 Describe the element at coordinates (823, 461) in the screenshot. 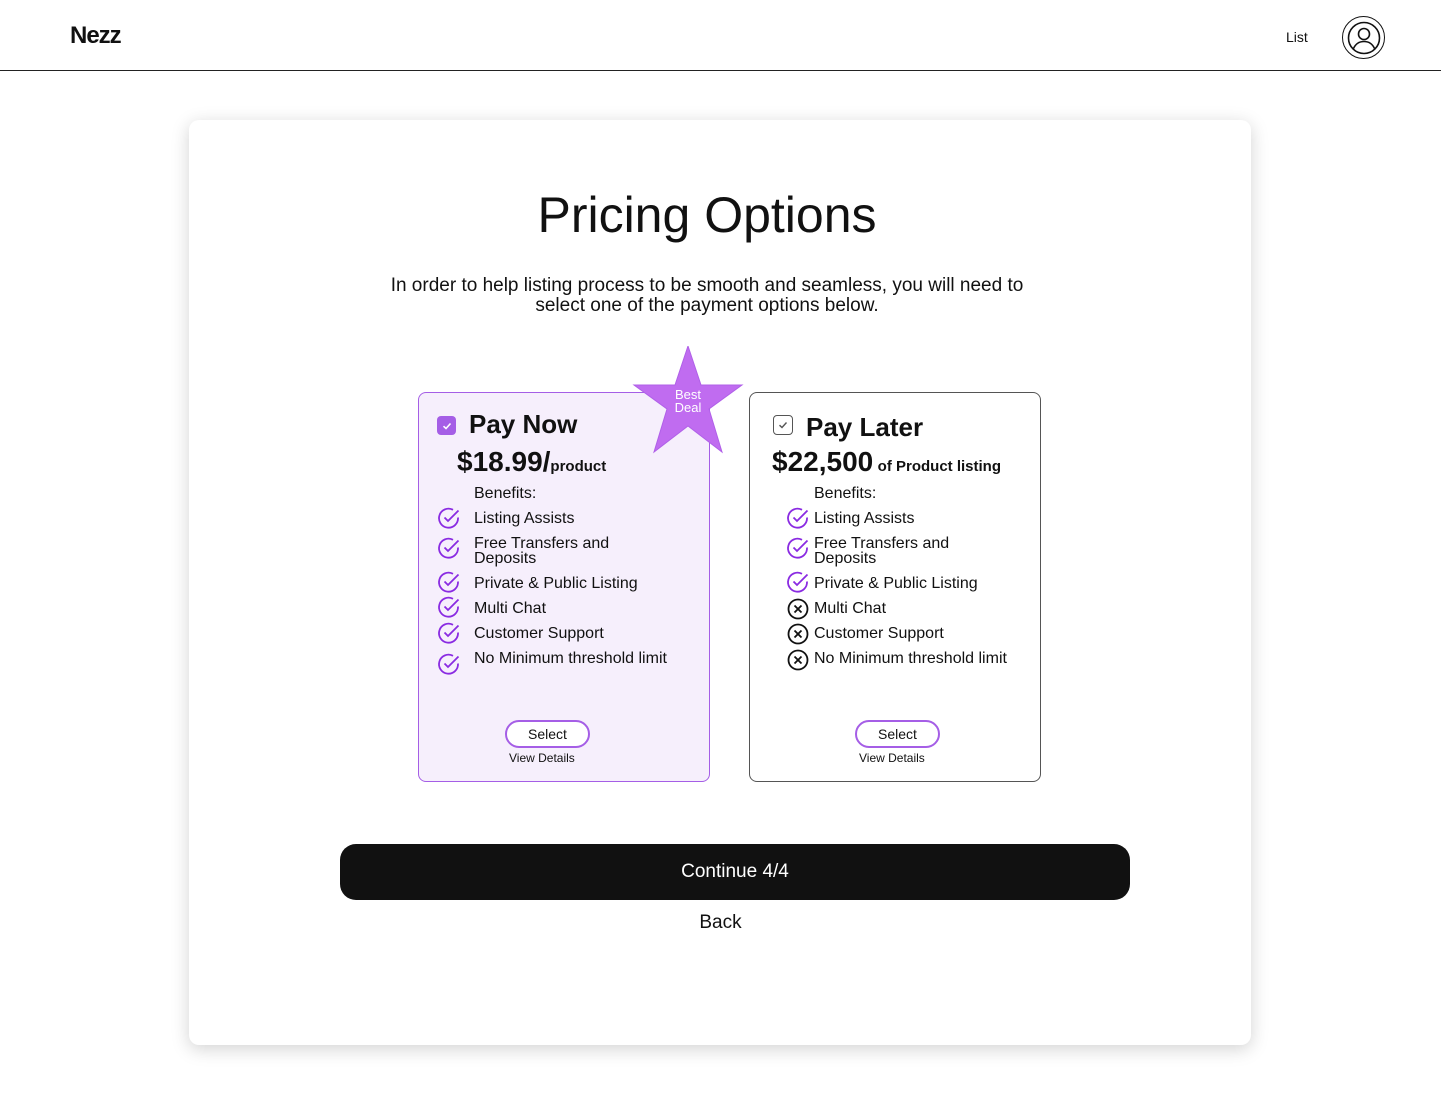

I see `price-amount: $22,500` at that location.